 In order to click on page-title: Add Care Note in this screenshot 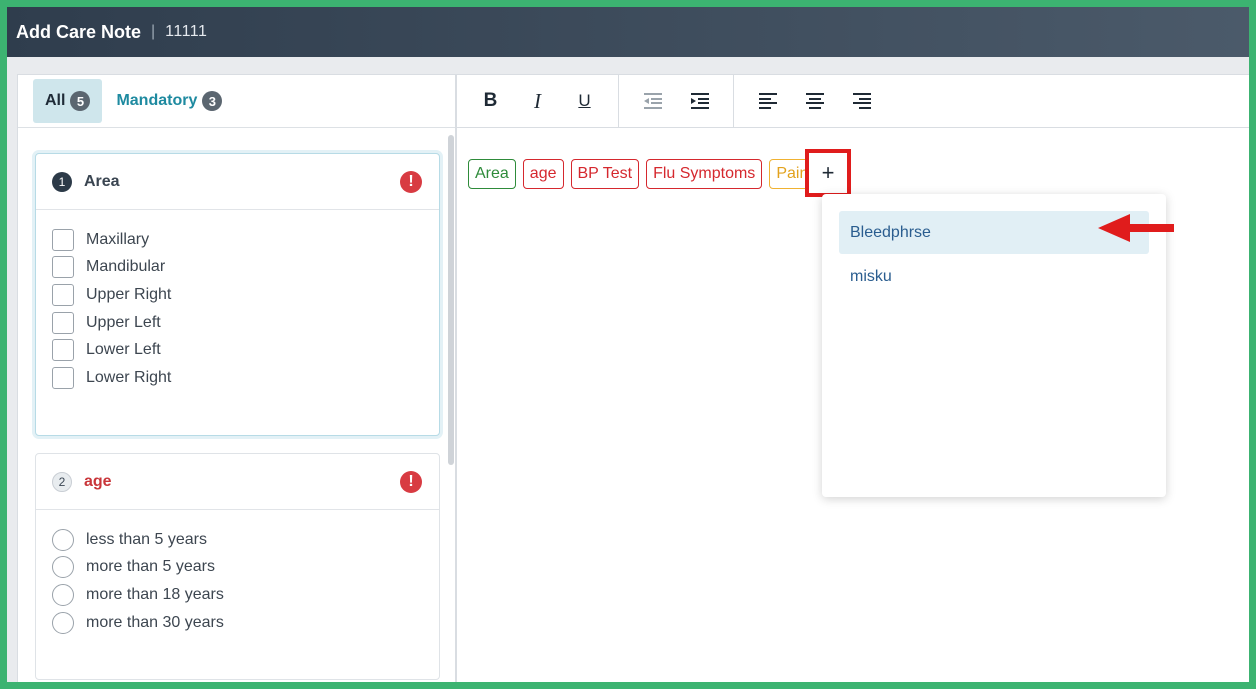, I will do `click(79, 31)`.